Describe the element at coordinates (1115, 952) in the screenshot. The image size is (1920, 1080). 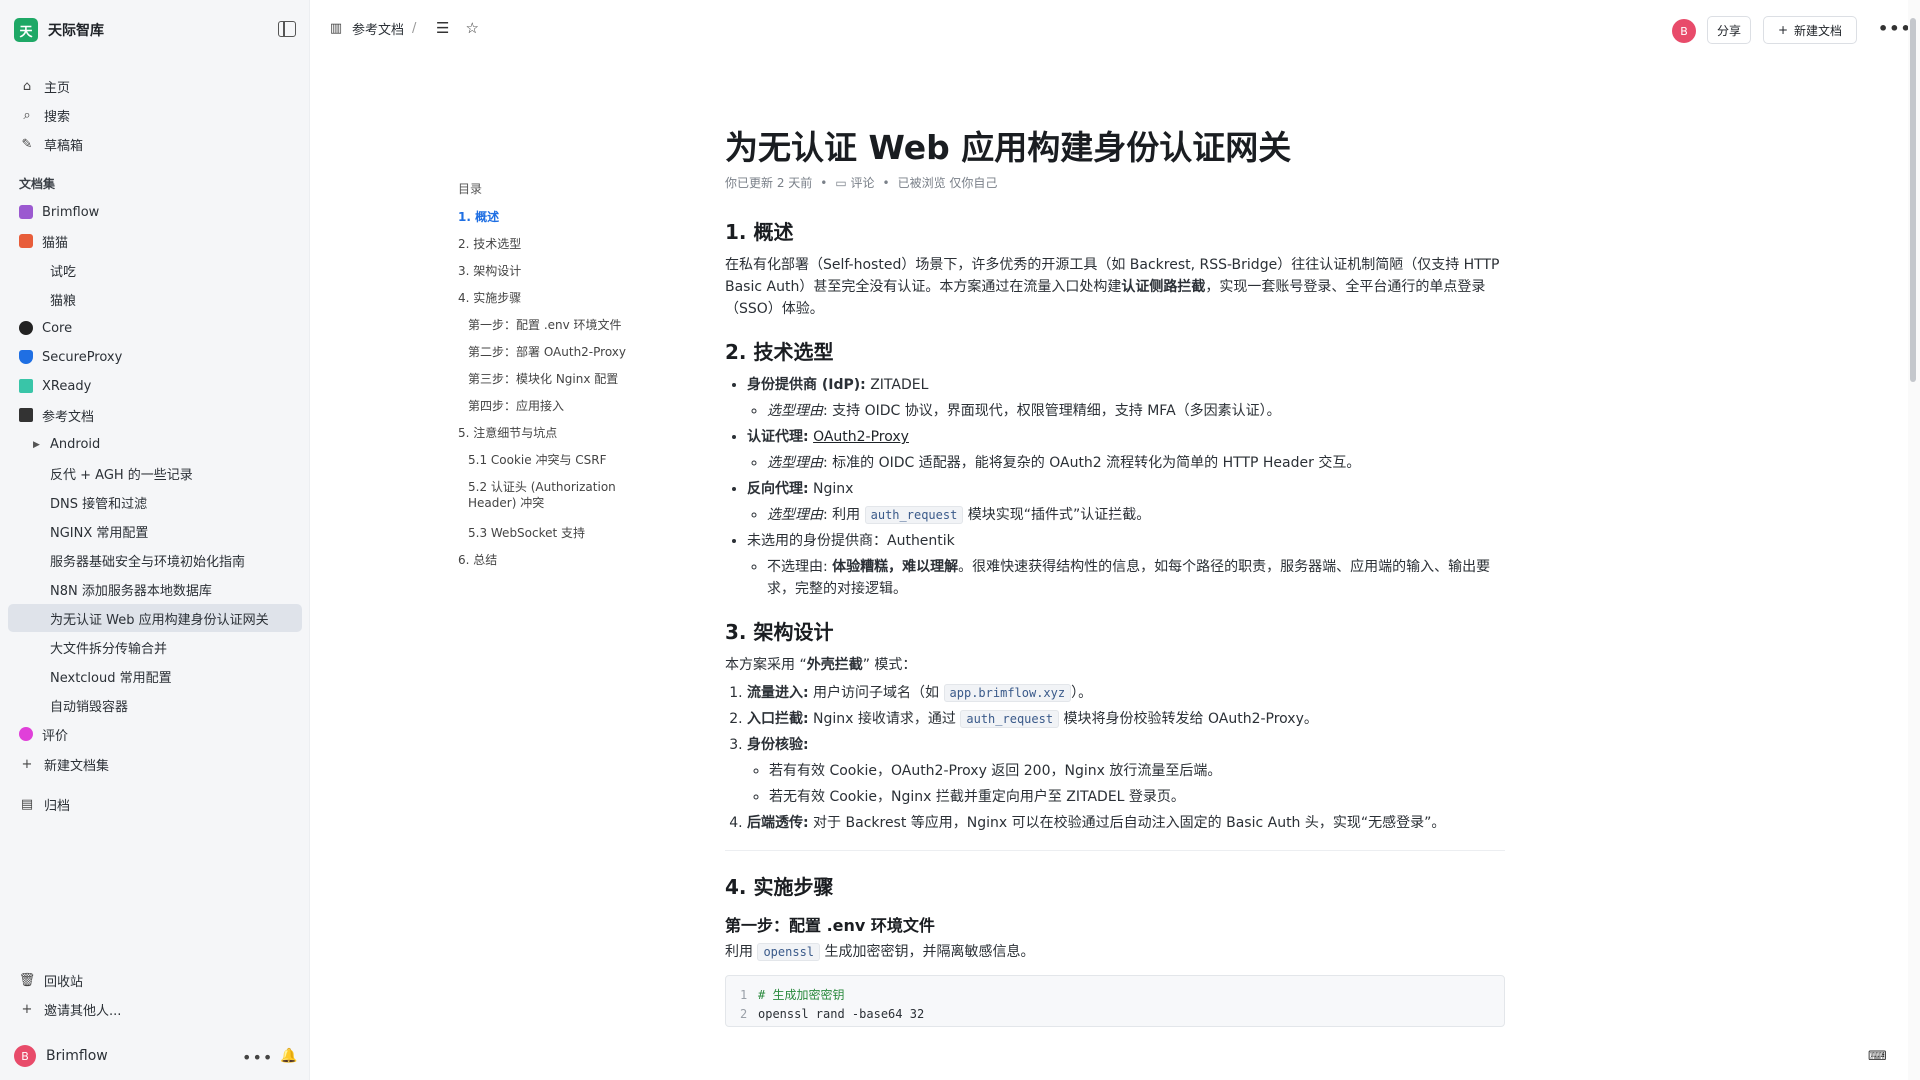
I see `paragraph: 利用 openssl 生成加密密钥，并隔离敏感信息。` at that location.